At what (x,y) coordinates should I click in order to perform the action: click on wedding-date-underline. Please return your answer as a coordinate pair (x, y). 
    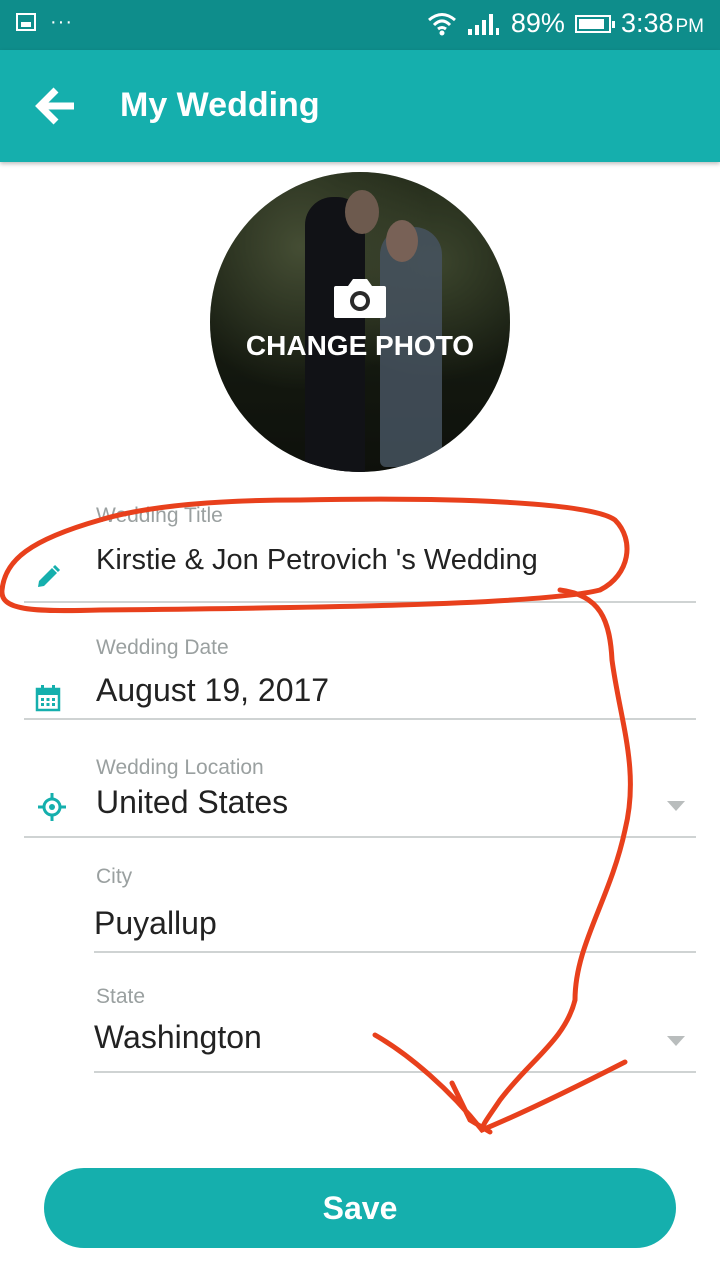
    Looking at the image, I should click on (360, 719).